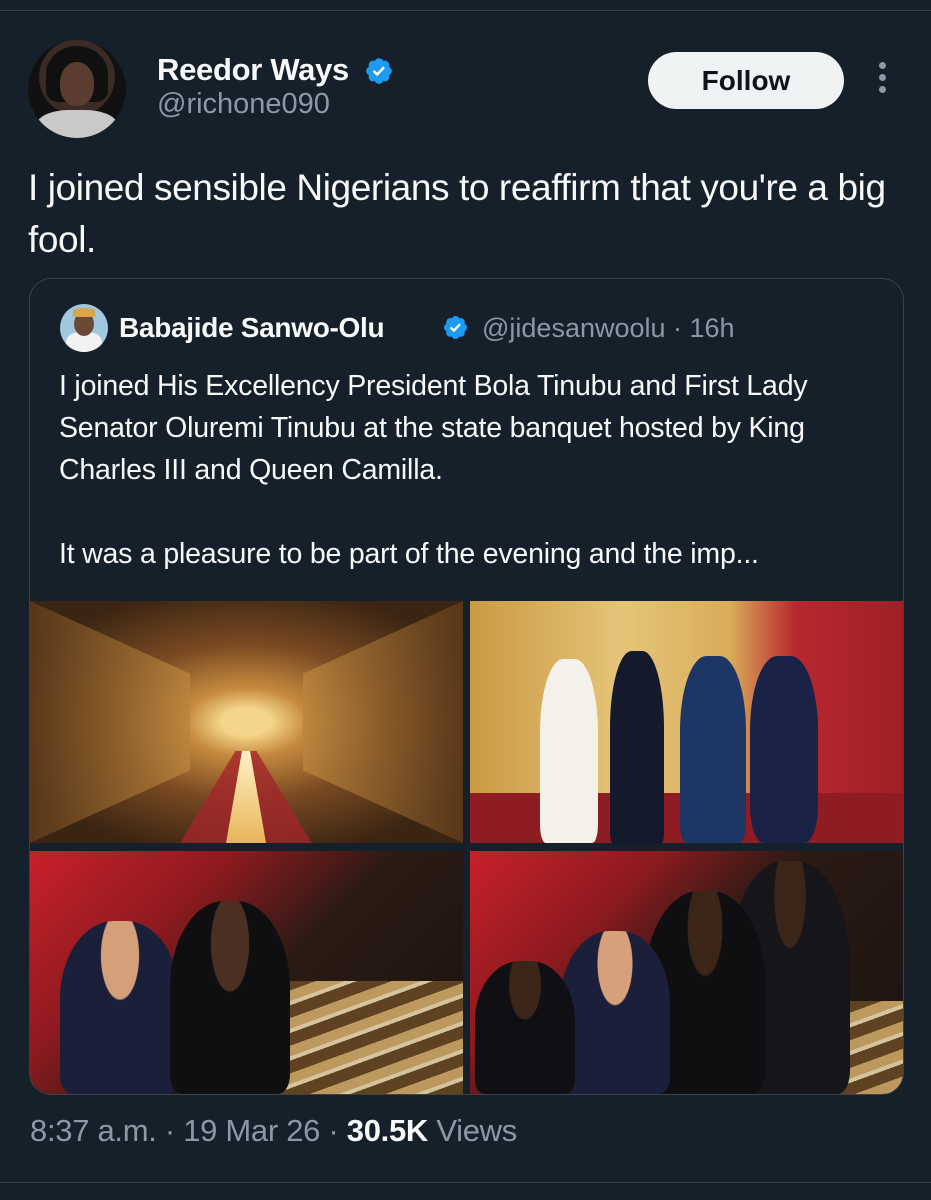  Describe the element at coordinates (252, 328) in the screenshot. I see `quoted-author-name: Babajide Sanwo-Olu` at that location.